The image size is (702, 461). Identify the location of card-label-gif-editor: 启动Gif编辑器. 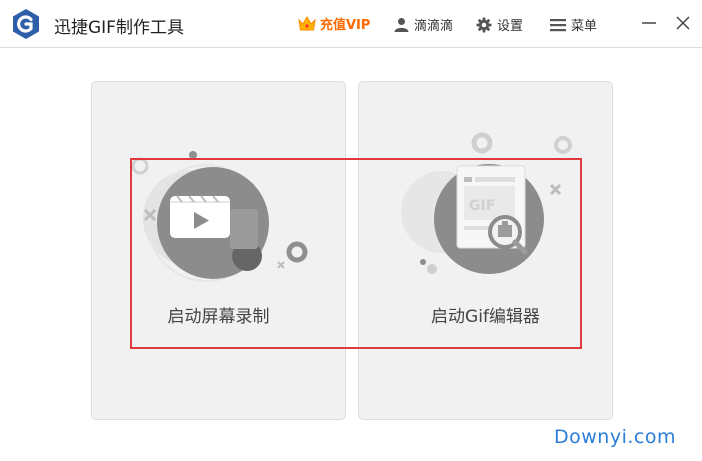
(485, 317).